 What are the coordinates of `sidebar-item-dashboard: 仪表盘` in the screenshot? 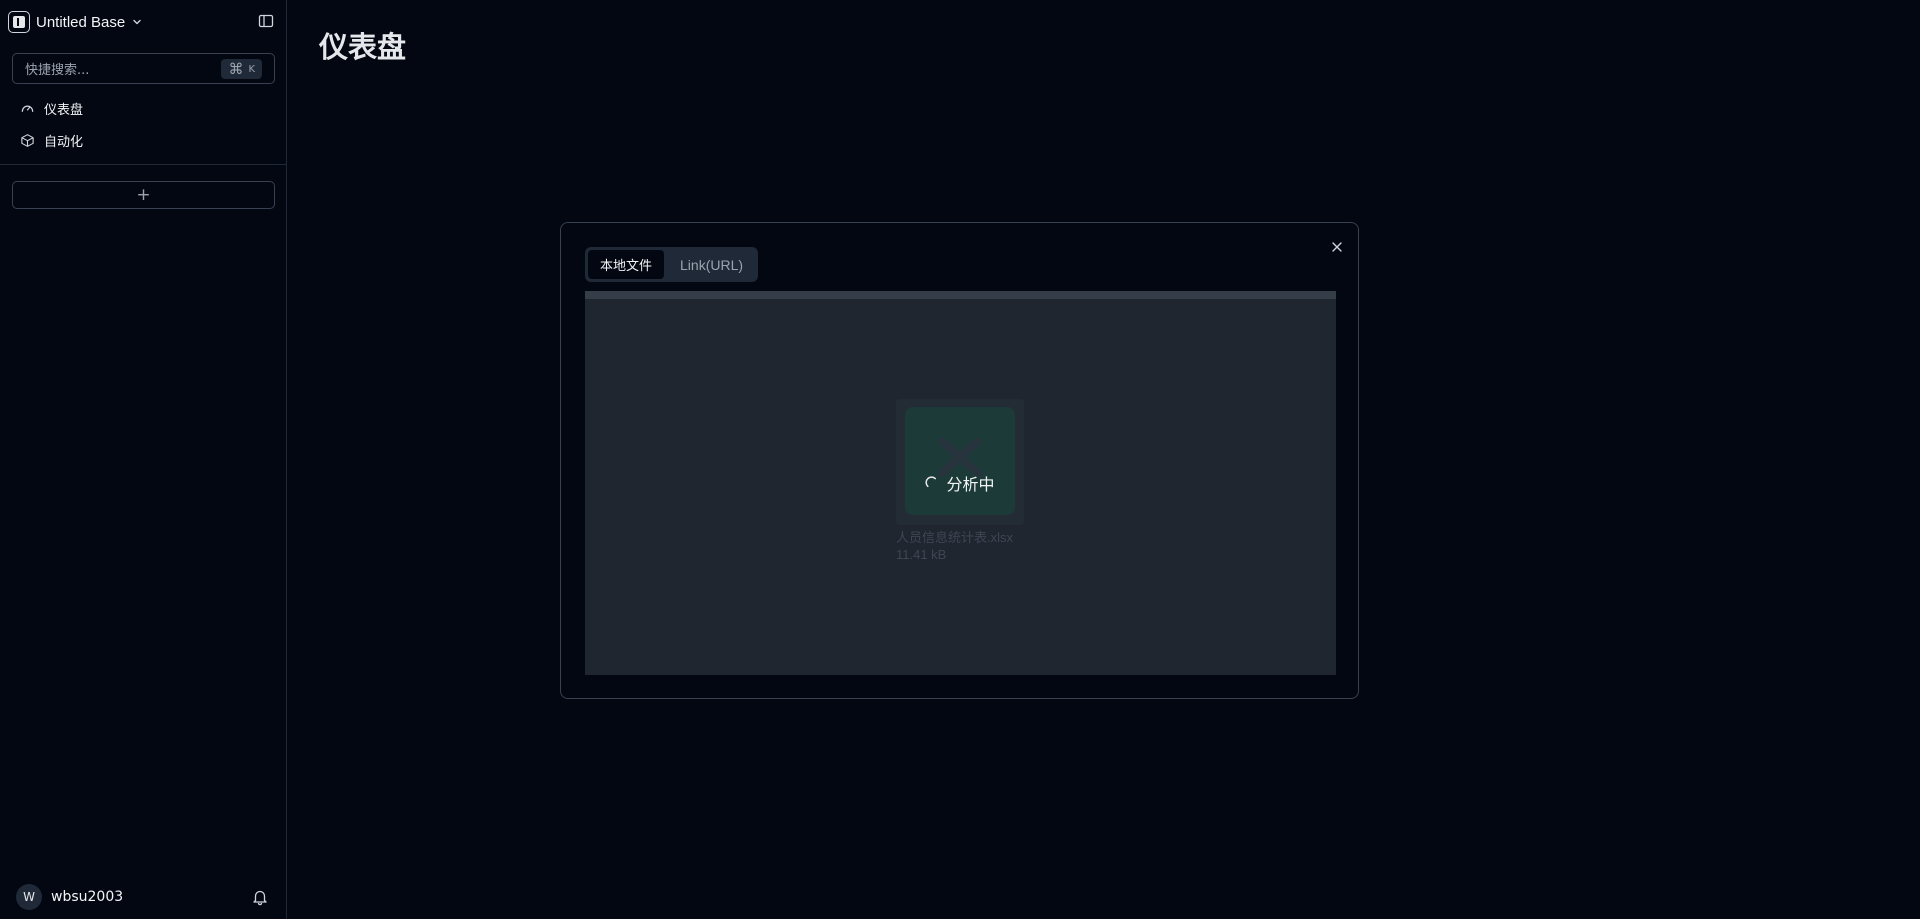 It's located at (51, 108).